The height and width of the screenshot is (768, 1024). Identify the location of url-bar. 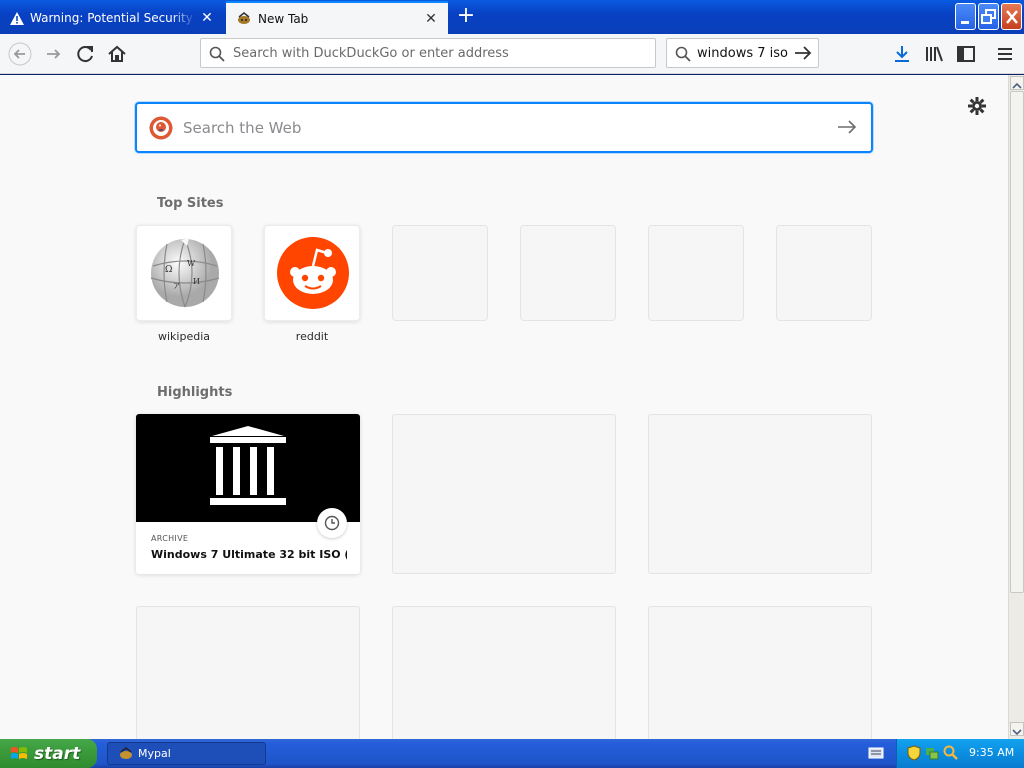
(428, 53).